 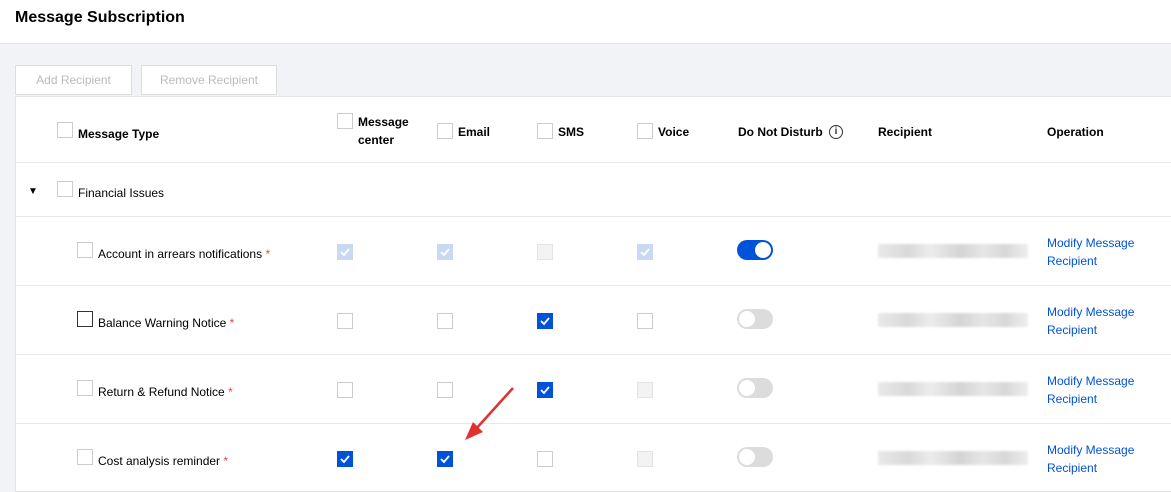 I want to click on column-header-do-not-disturb: Do Not Disturb, so click(x=780, y=132).